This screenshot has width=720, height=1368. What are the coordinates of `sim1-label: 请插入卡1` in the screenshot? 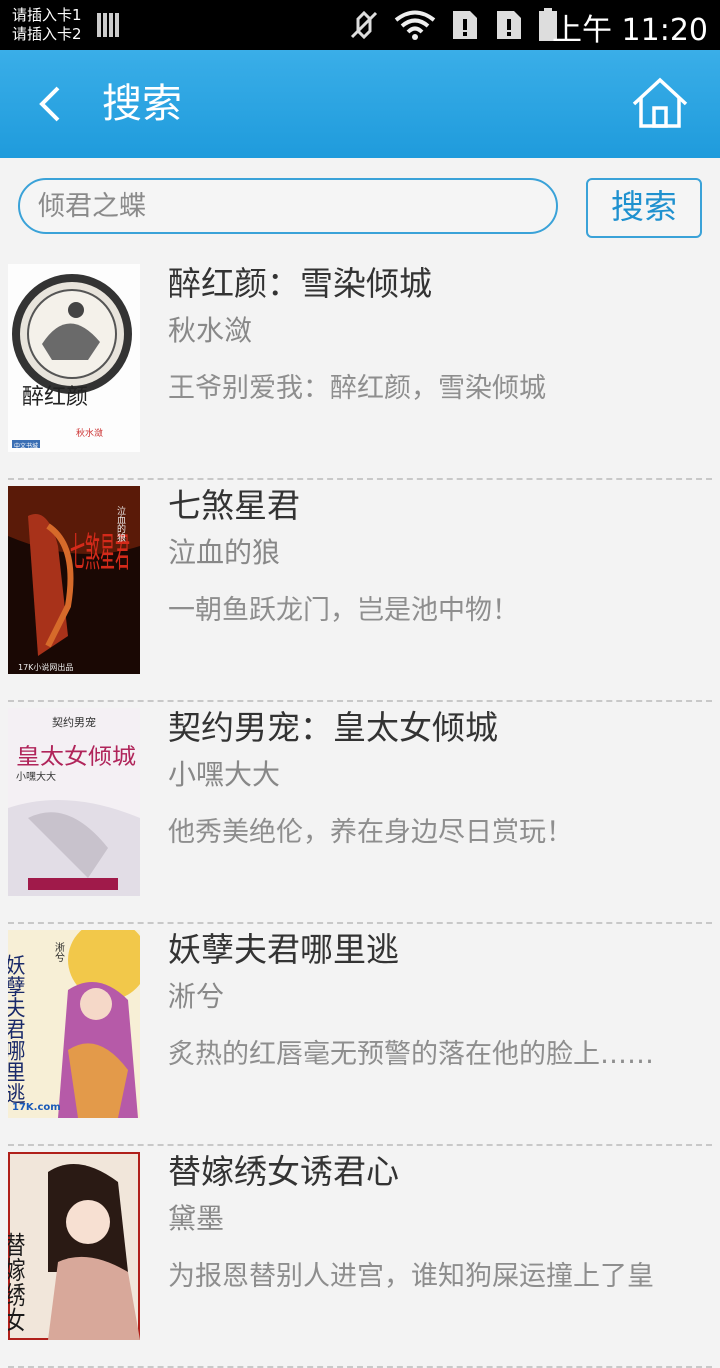 It's located at (47, 15).